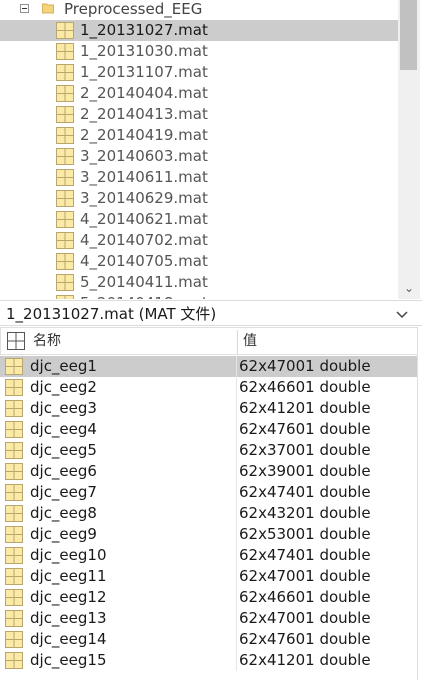  What do you see at coordinates (144, 114) in the screenshot?
I see `file-name: 2_20140413.mat` at bounding box center [144, 114].